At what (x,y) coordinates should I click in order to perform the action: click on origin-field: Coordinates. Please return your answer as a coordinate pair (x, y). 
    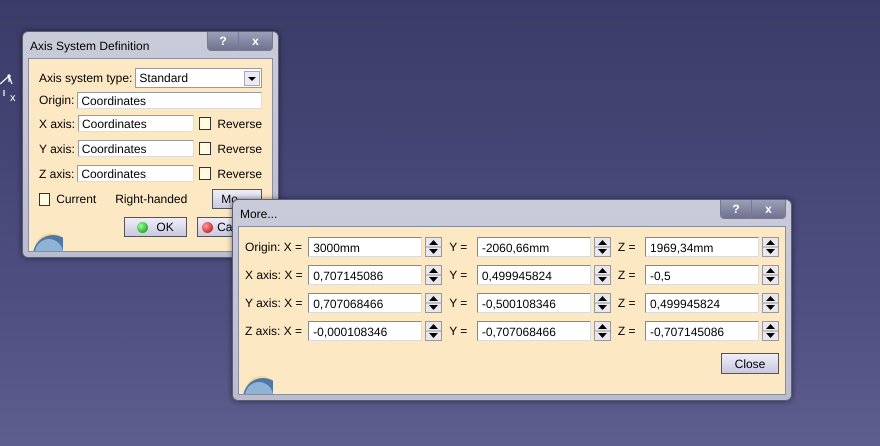
    Looking at the image, I should click on (169, 100).